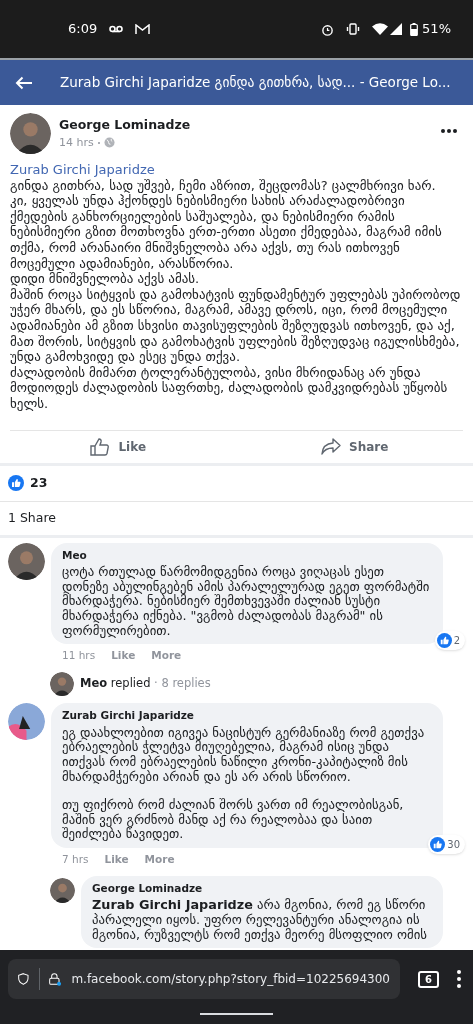  What do you see at coordinates (75, 859) in the screenshot?
I see `comment-time: 7 hrs` at bounding box center [75, 859].